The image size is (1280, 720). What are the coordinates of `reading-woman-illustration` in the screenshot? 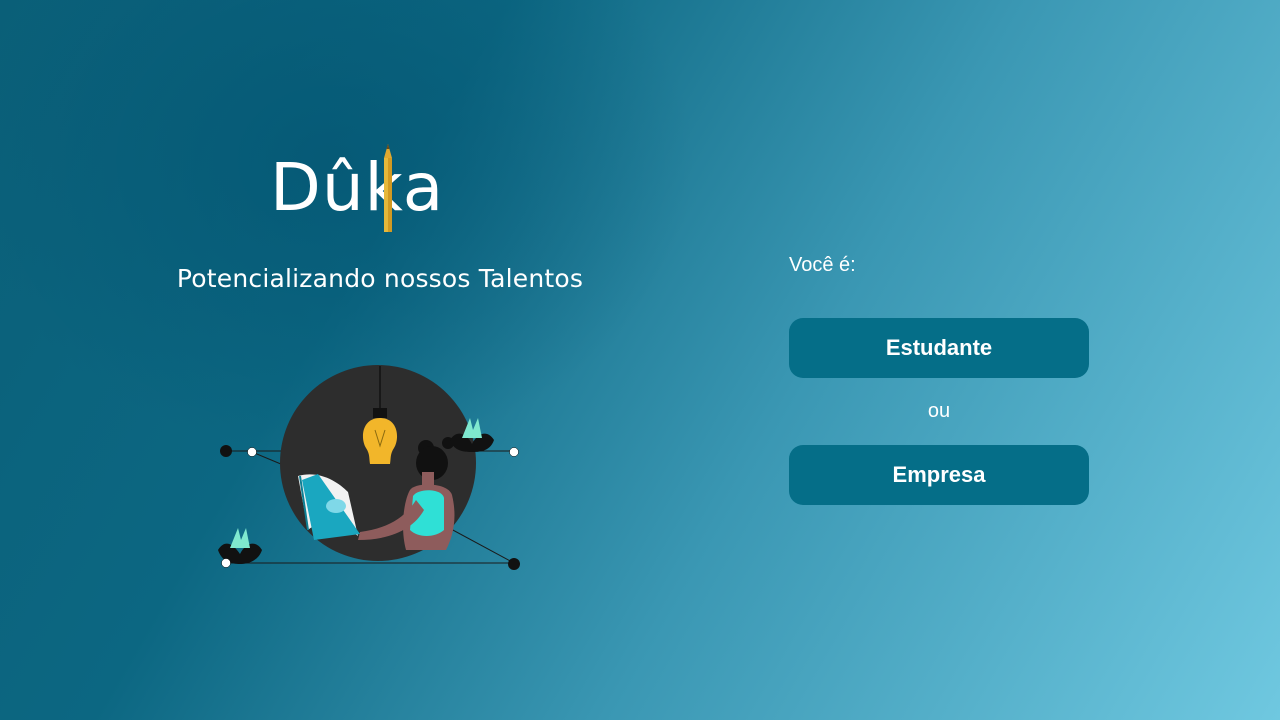 It's located at (369, 467).